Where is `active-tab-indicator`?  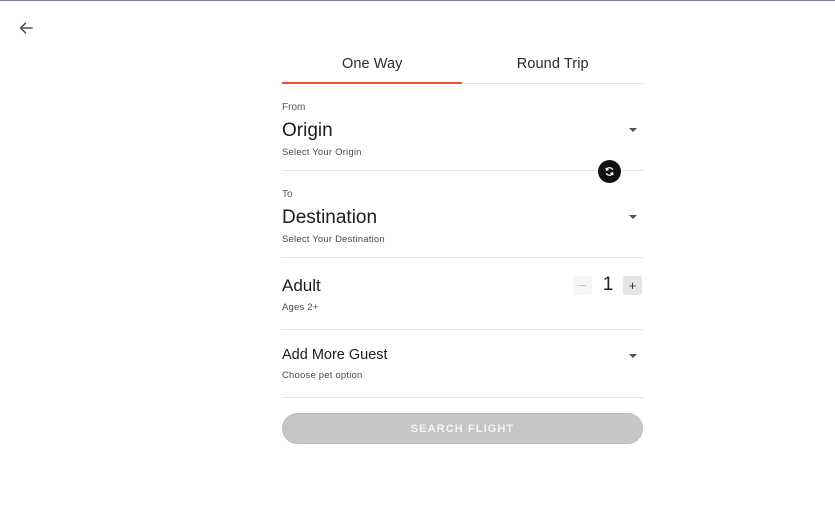 active-tab-indicator is located at coordinates (372, 83).